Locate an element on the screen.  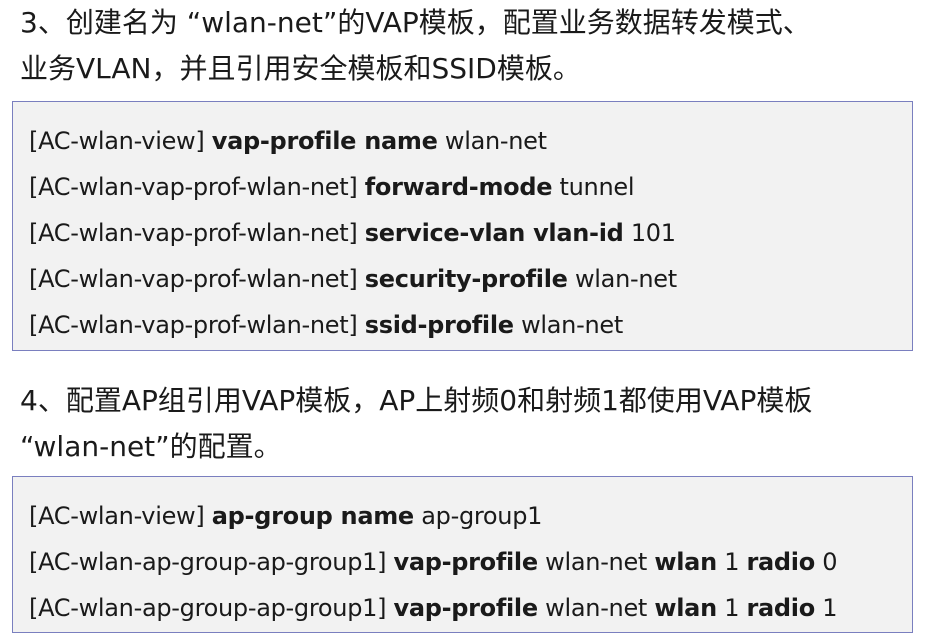
command-line: [AC-wlan-view] ap-group name ap-group1 is located at coordinates (470, 516).